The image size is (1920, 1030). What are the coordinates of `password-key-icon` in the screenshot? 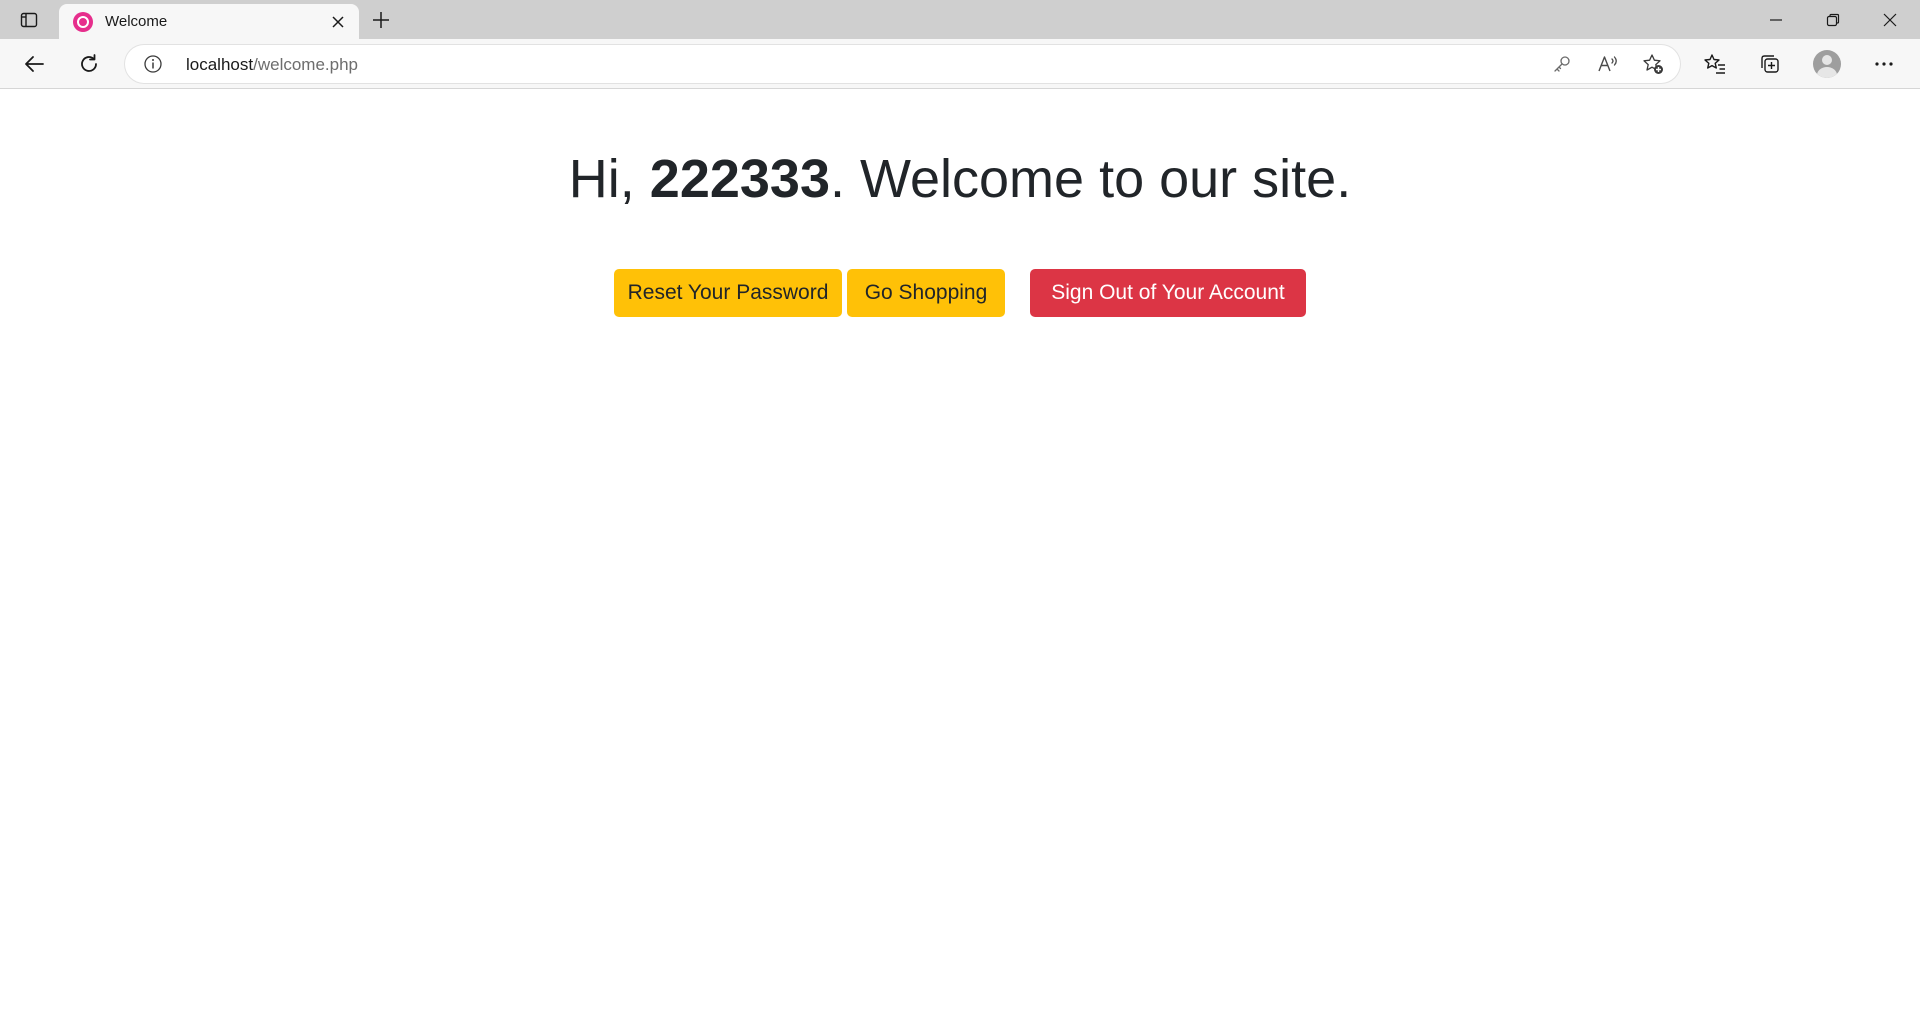 It's located at (1562, 64).